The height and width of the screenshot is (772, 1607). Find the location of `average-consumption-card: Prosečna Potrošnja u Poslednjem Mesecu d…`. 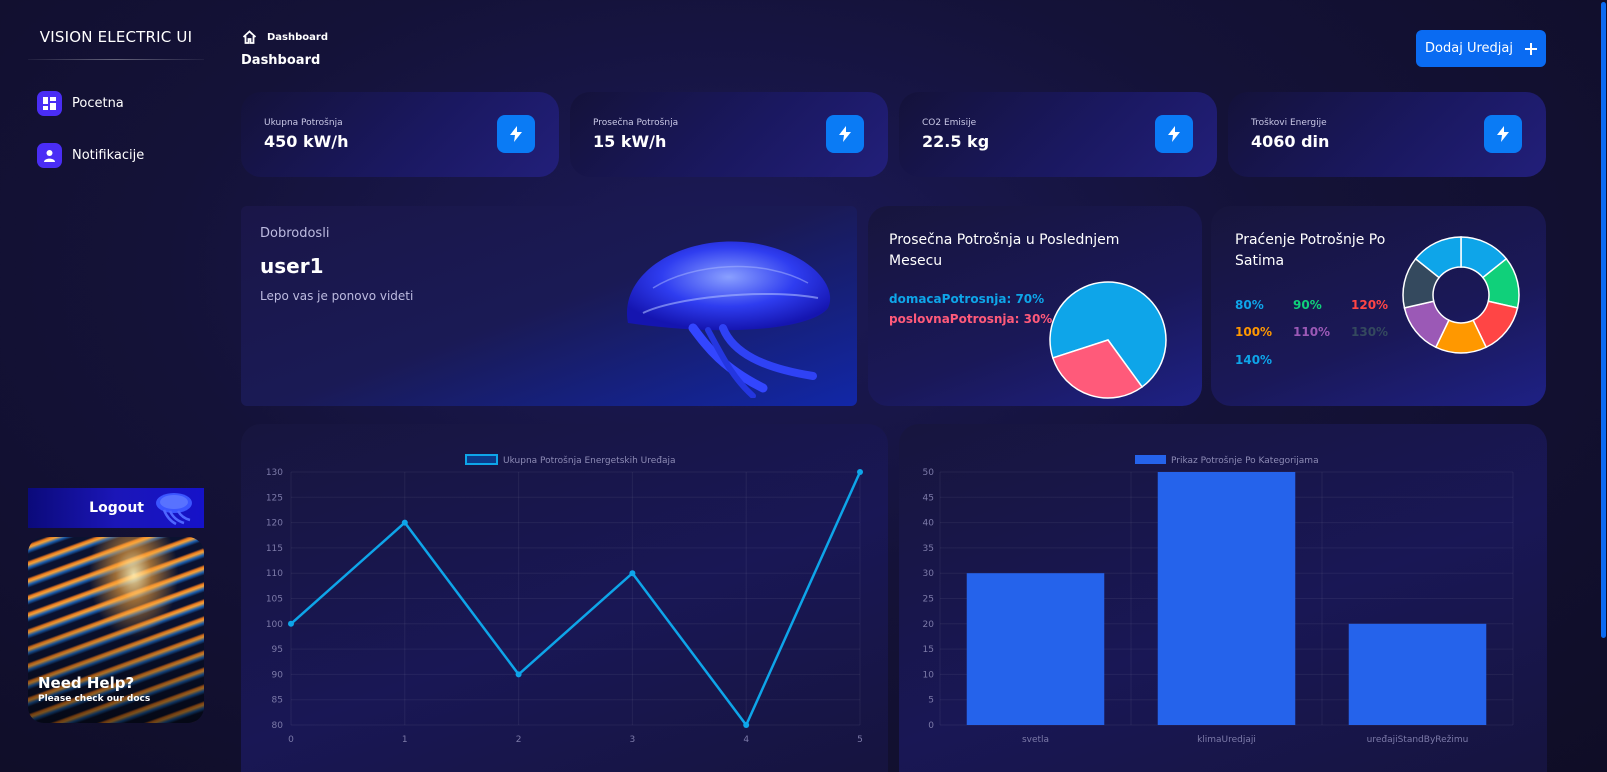

average-consumption-card: Prosečna Potrošnja u Poslednjem Mesecu d… is located at coordinates (1035, 306).